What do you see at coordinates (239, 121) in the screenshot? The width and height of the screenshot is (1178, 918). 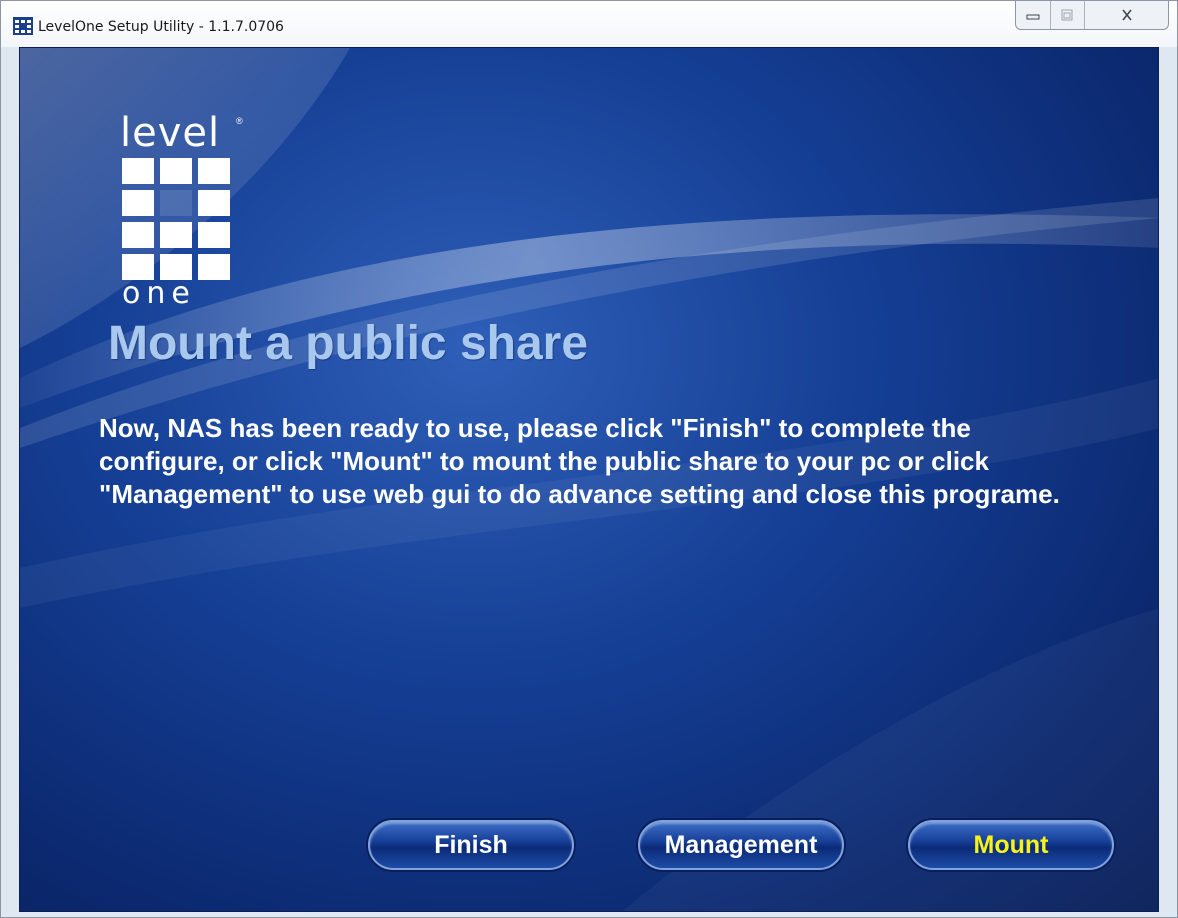 I see `logo-registered-mark: ®` at bounding box center [239, 121].